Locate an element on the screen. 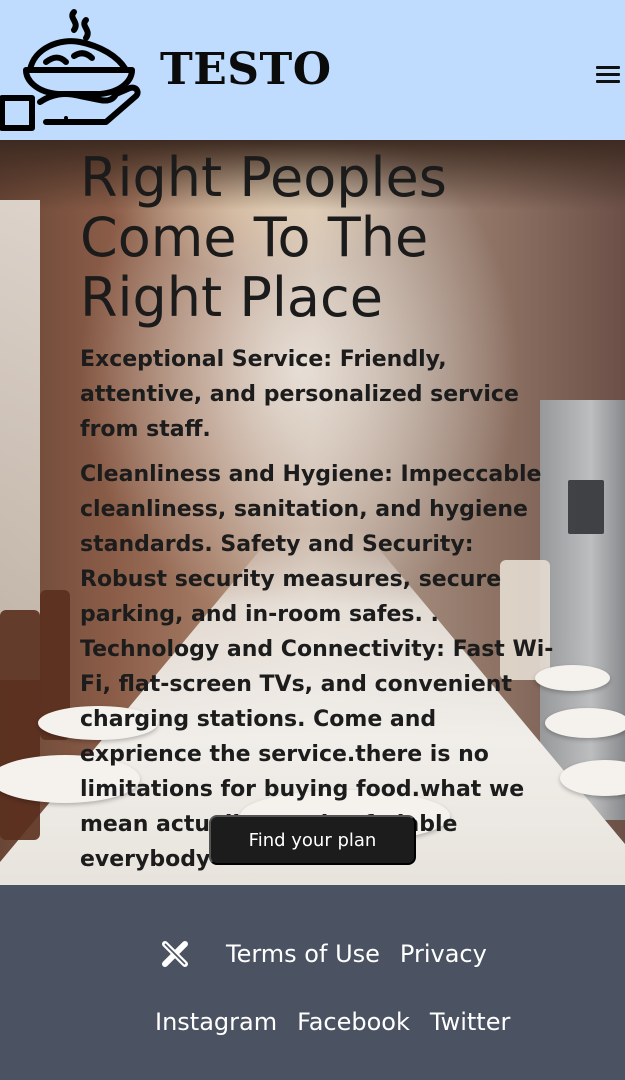 The width and height of the screenshot is (625, 1080). site-header: TESTO is located at coordinates (312, 70).